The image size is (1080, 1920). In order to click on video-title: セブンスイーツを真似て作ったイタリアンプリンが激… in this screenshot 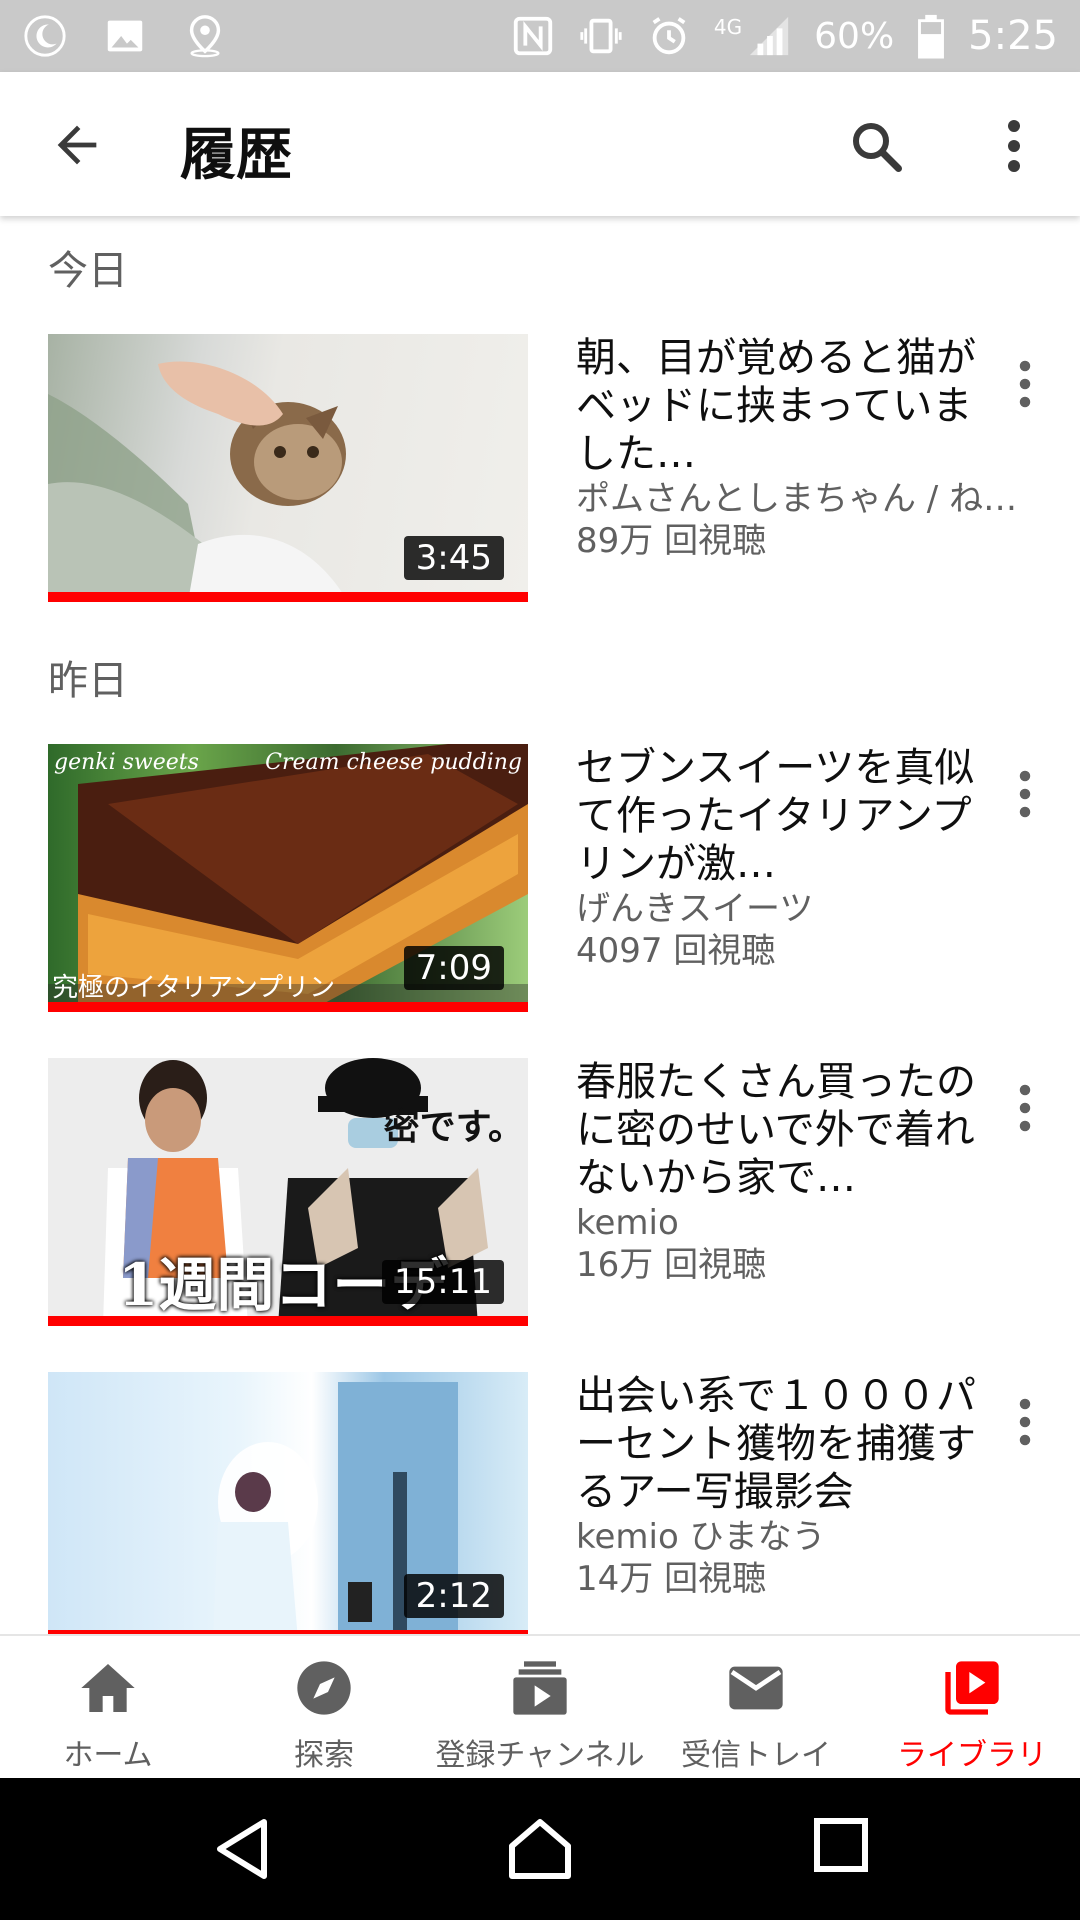, I will do `click(786, 816)`.